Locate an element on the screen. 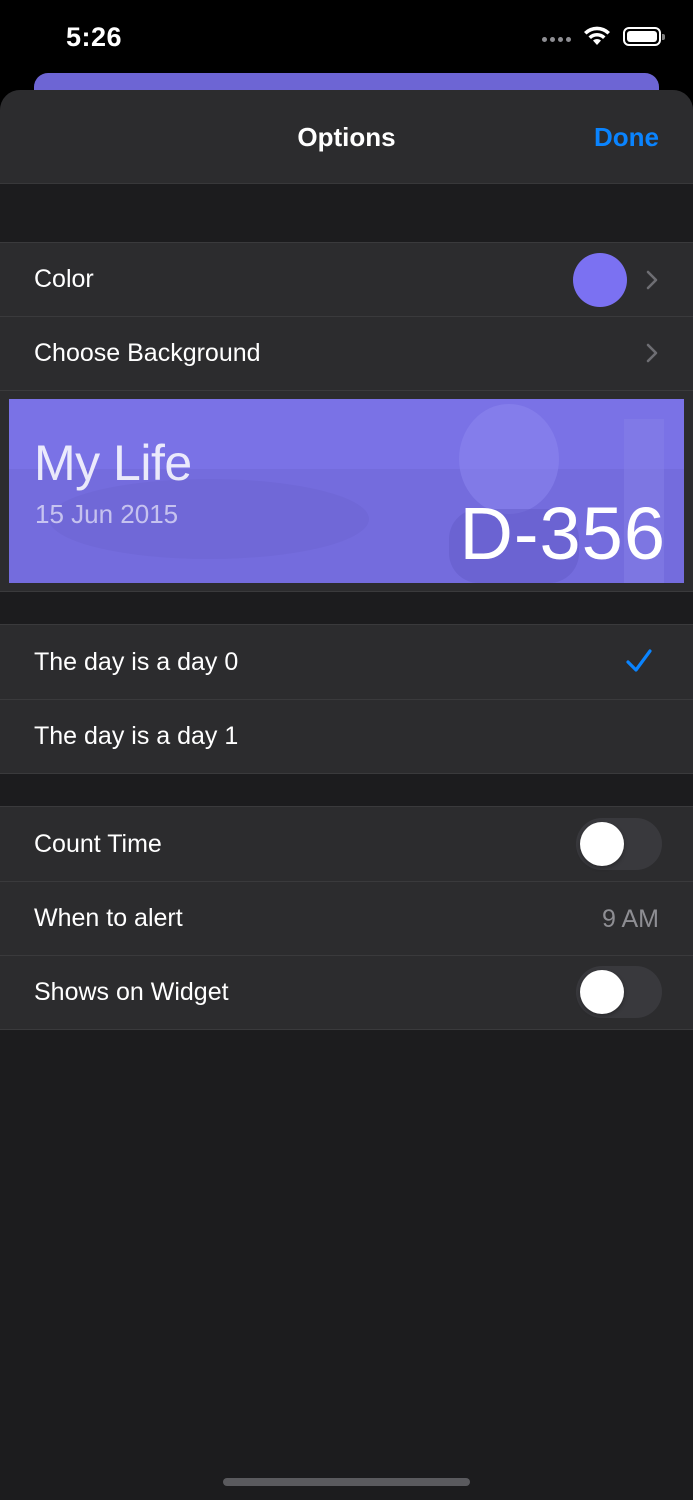 This screenshot has width=693, height=1500. count-time-row: Count Time is located at coordinates (346, 844).